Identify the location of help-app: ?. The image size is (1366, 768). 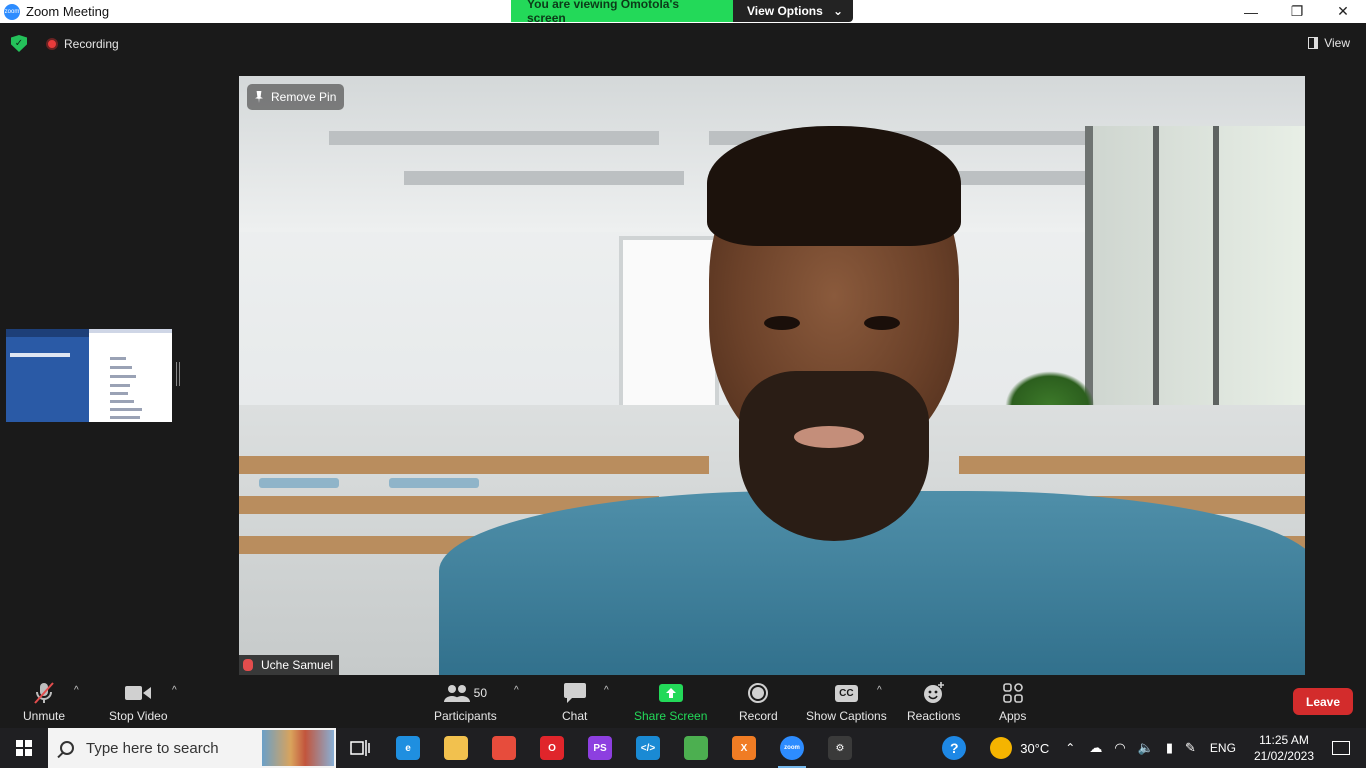
(954, 748).